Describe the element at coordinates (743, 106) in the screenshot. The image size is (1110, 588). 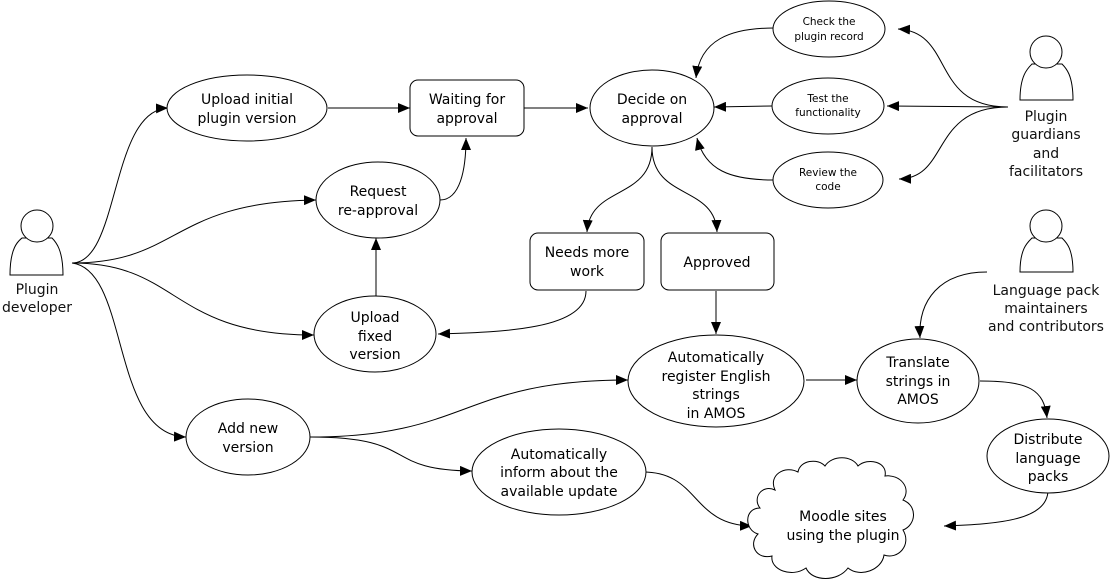
I see `edge-test-func-decide` at that location.